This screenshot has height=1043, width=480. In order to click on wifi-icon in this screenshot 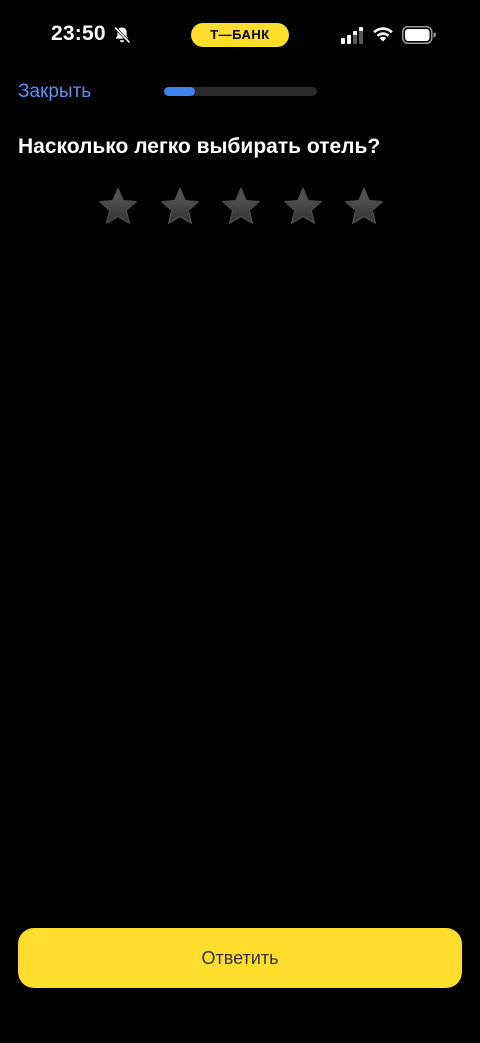, I will do `click(383, 34)`.